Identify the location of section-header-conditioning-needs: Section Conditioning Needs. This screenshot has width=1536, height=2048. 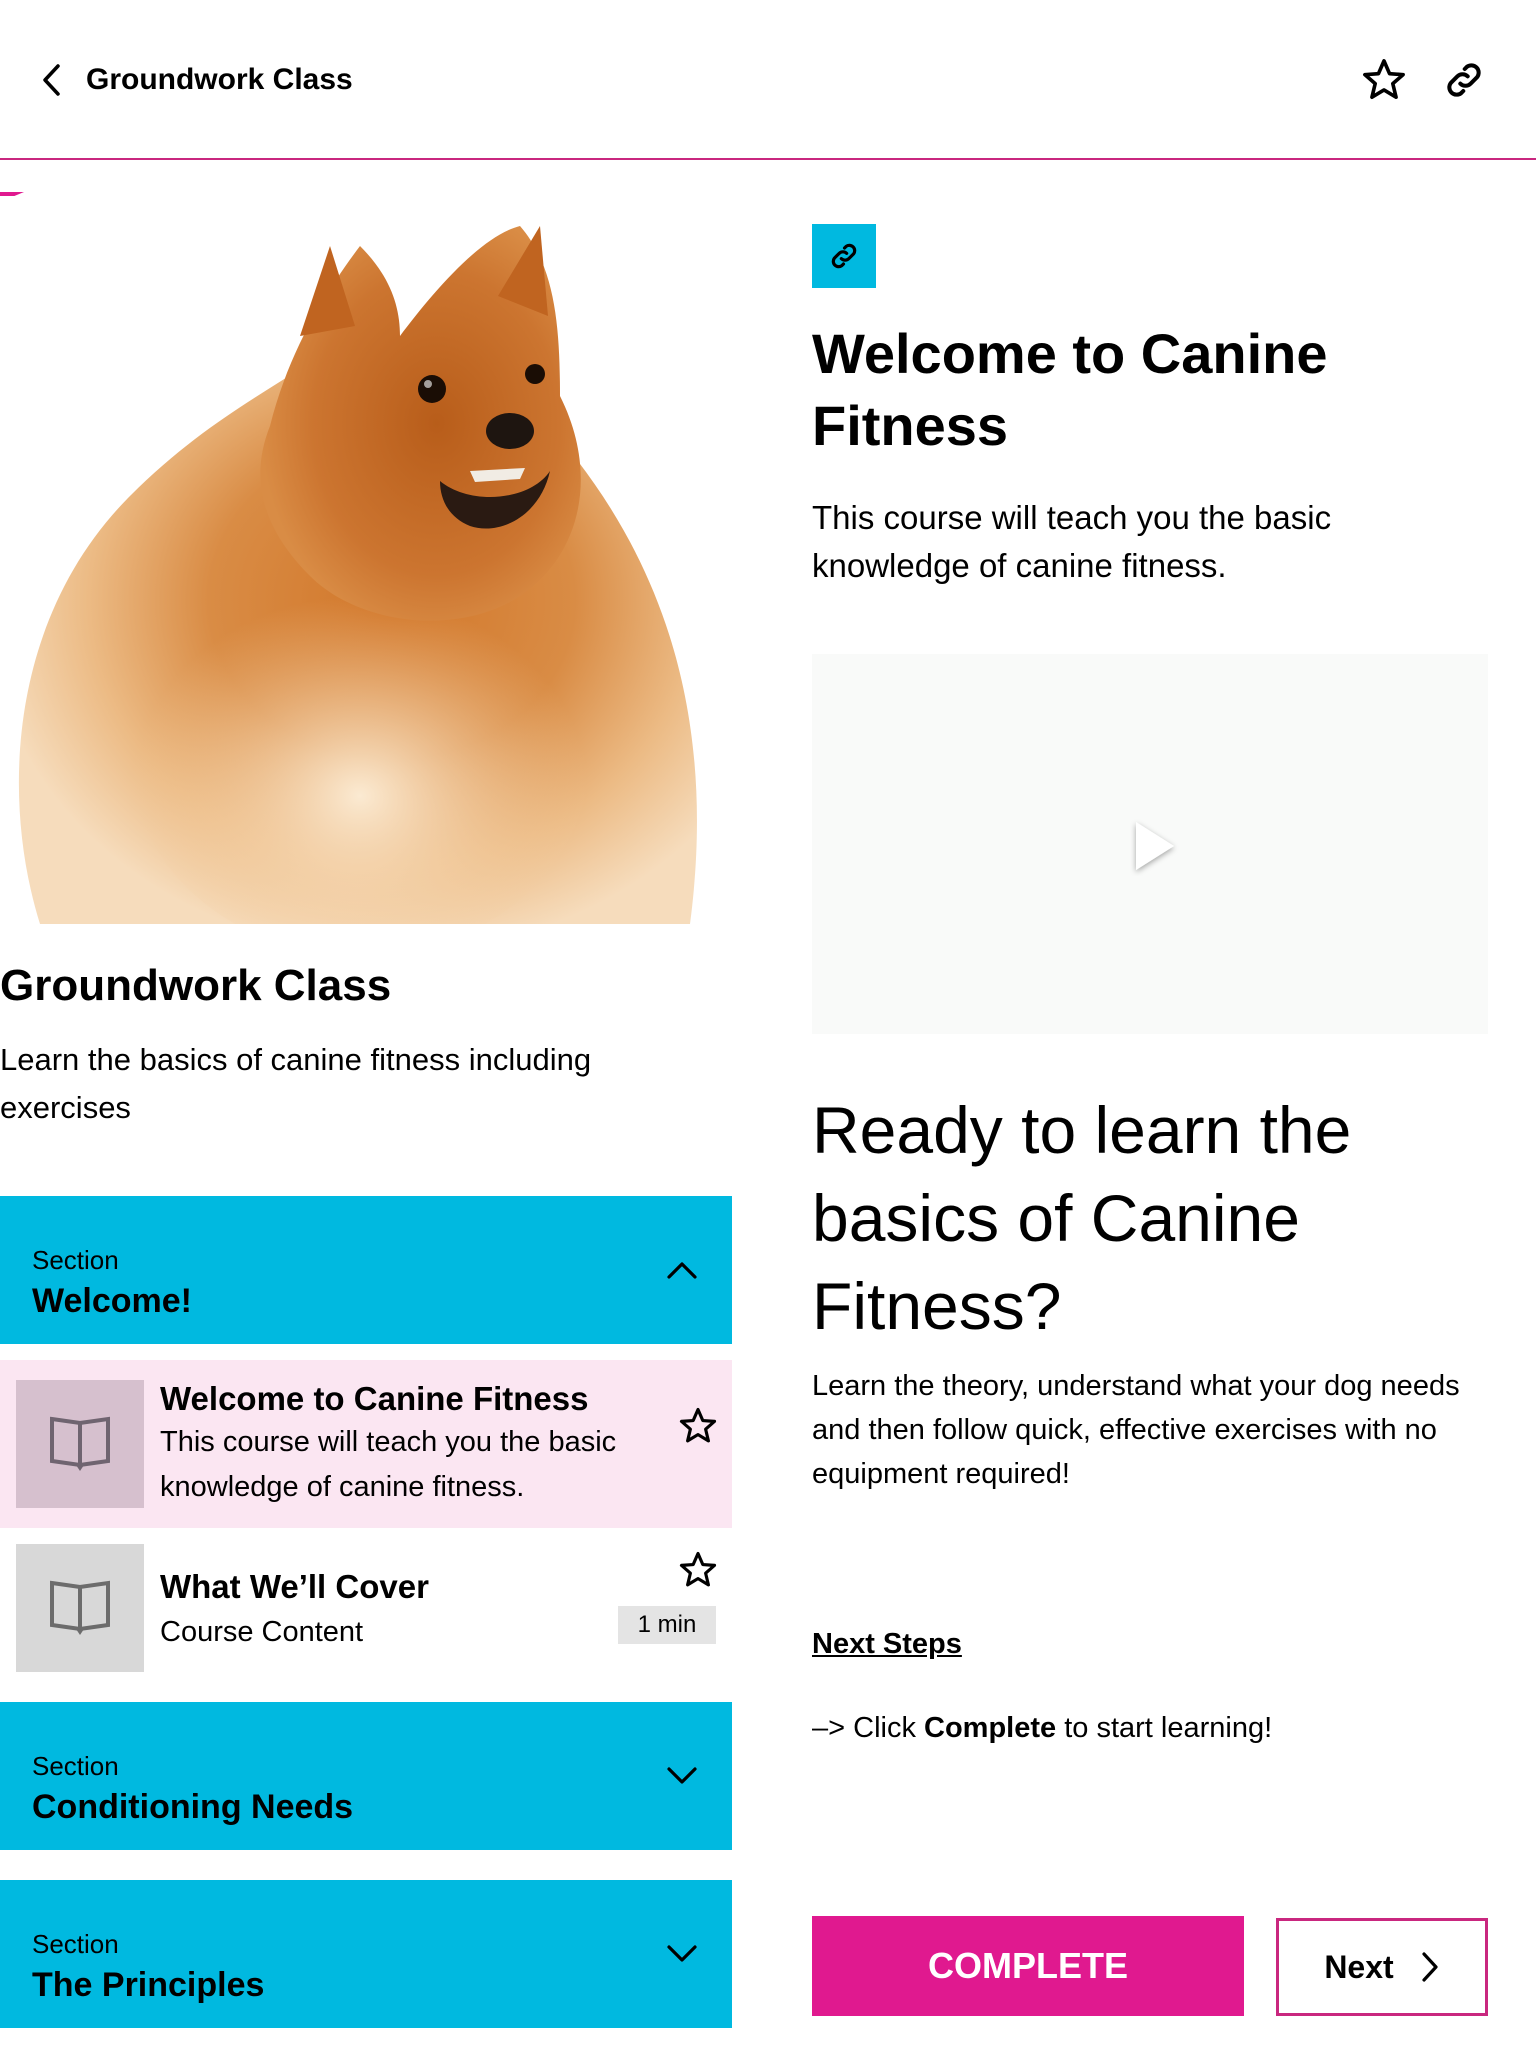
(366, 1776).